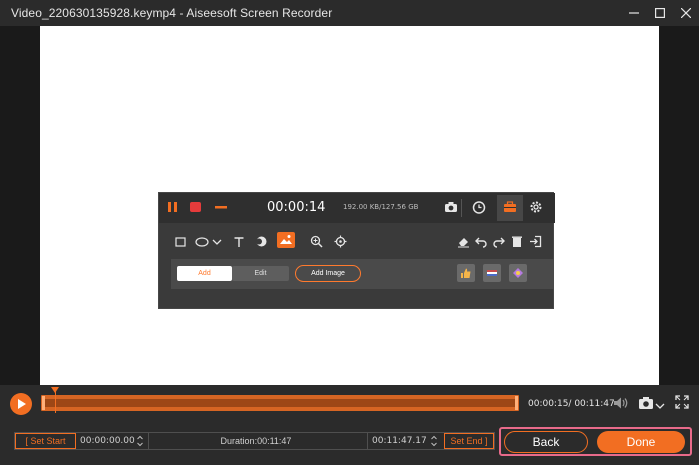  What do you see at coordinates (535, 244) in the screenshot?
I see `exit-icon` at bounding box center [535, 244].